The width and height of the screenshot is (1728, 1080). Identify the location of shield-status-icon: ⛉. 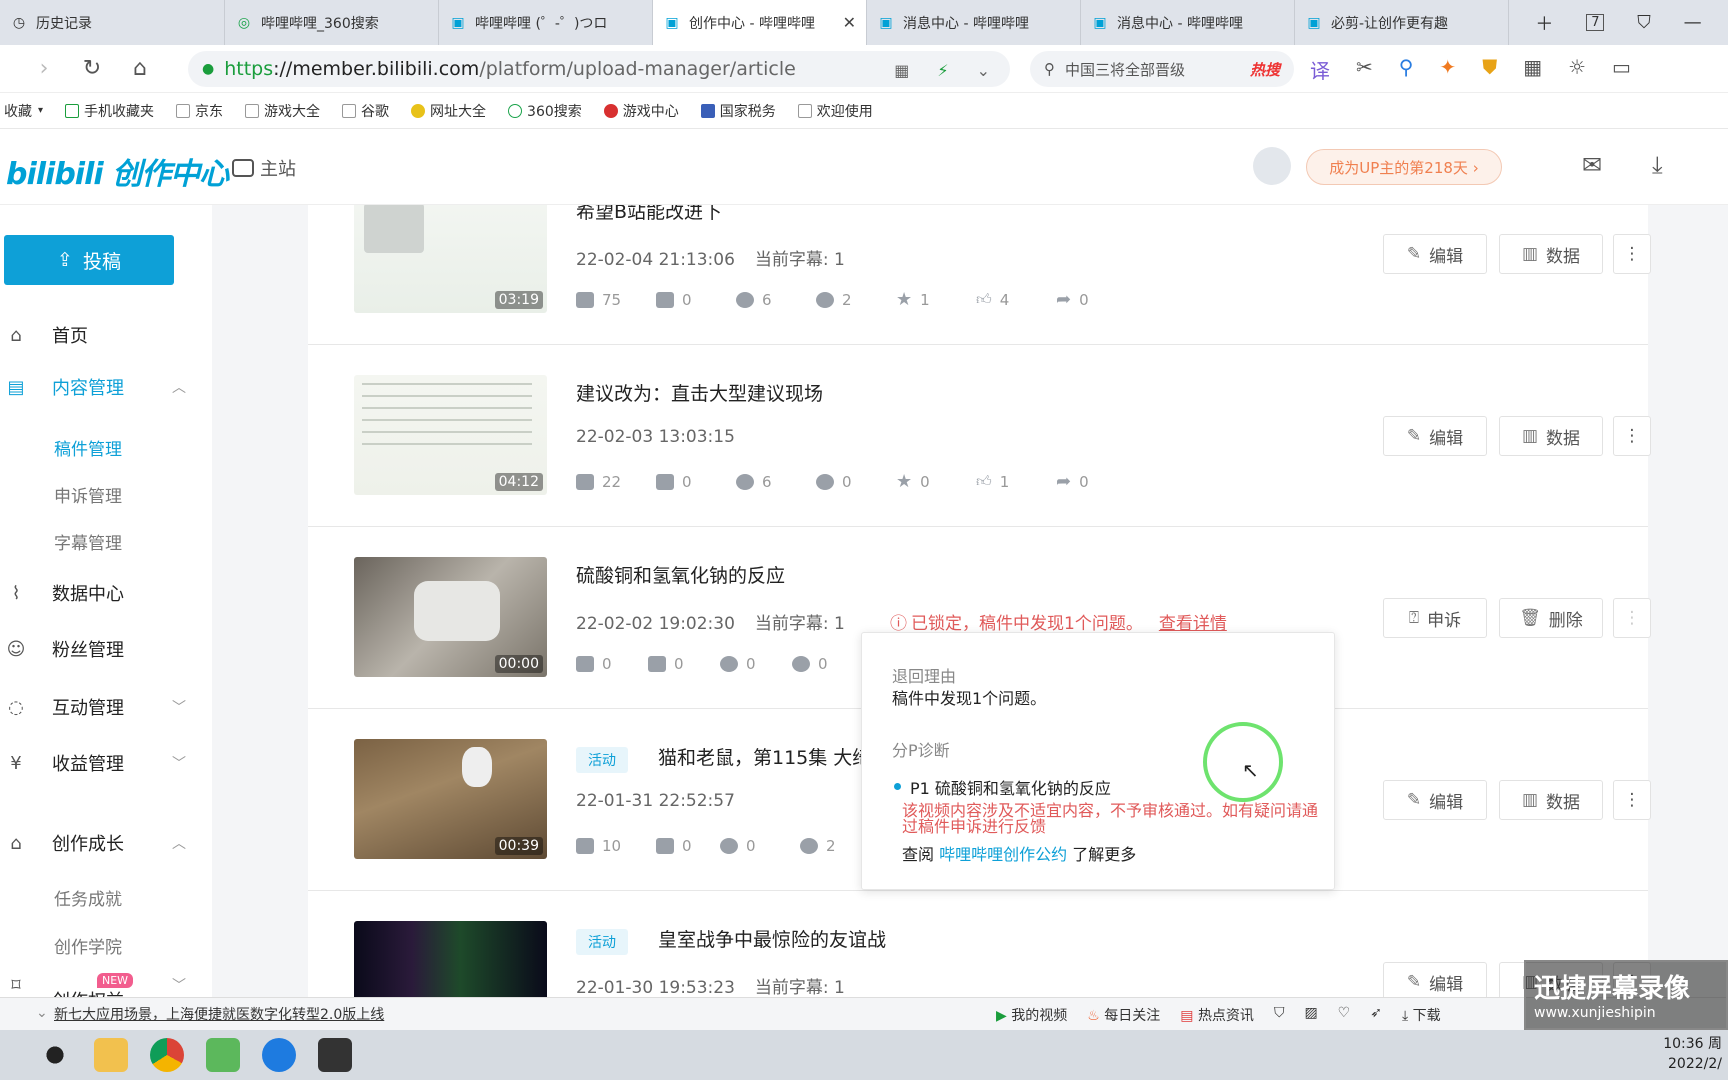
(1279, 1015).